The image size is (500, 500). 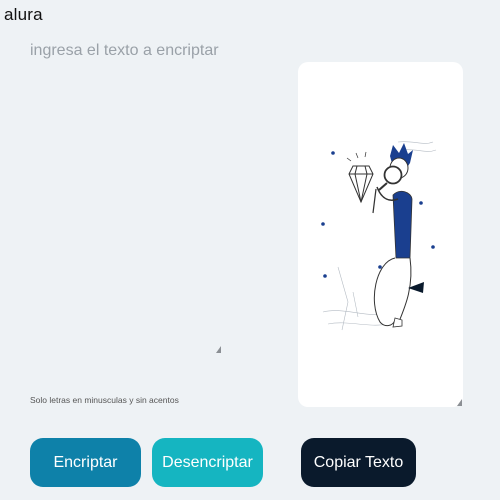 What do you see at coordinates (23, 14) in the screenshot?
I see `alura-logo: alura` at bounding box center [23, 14].